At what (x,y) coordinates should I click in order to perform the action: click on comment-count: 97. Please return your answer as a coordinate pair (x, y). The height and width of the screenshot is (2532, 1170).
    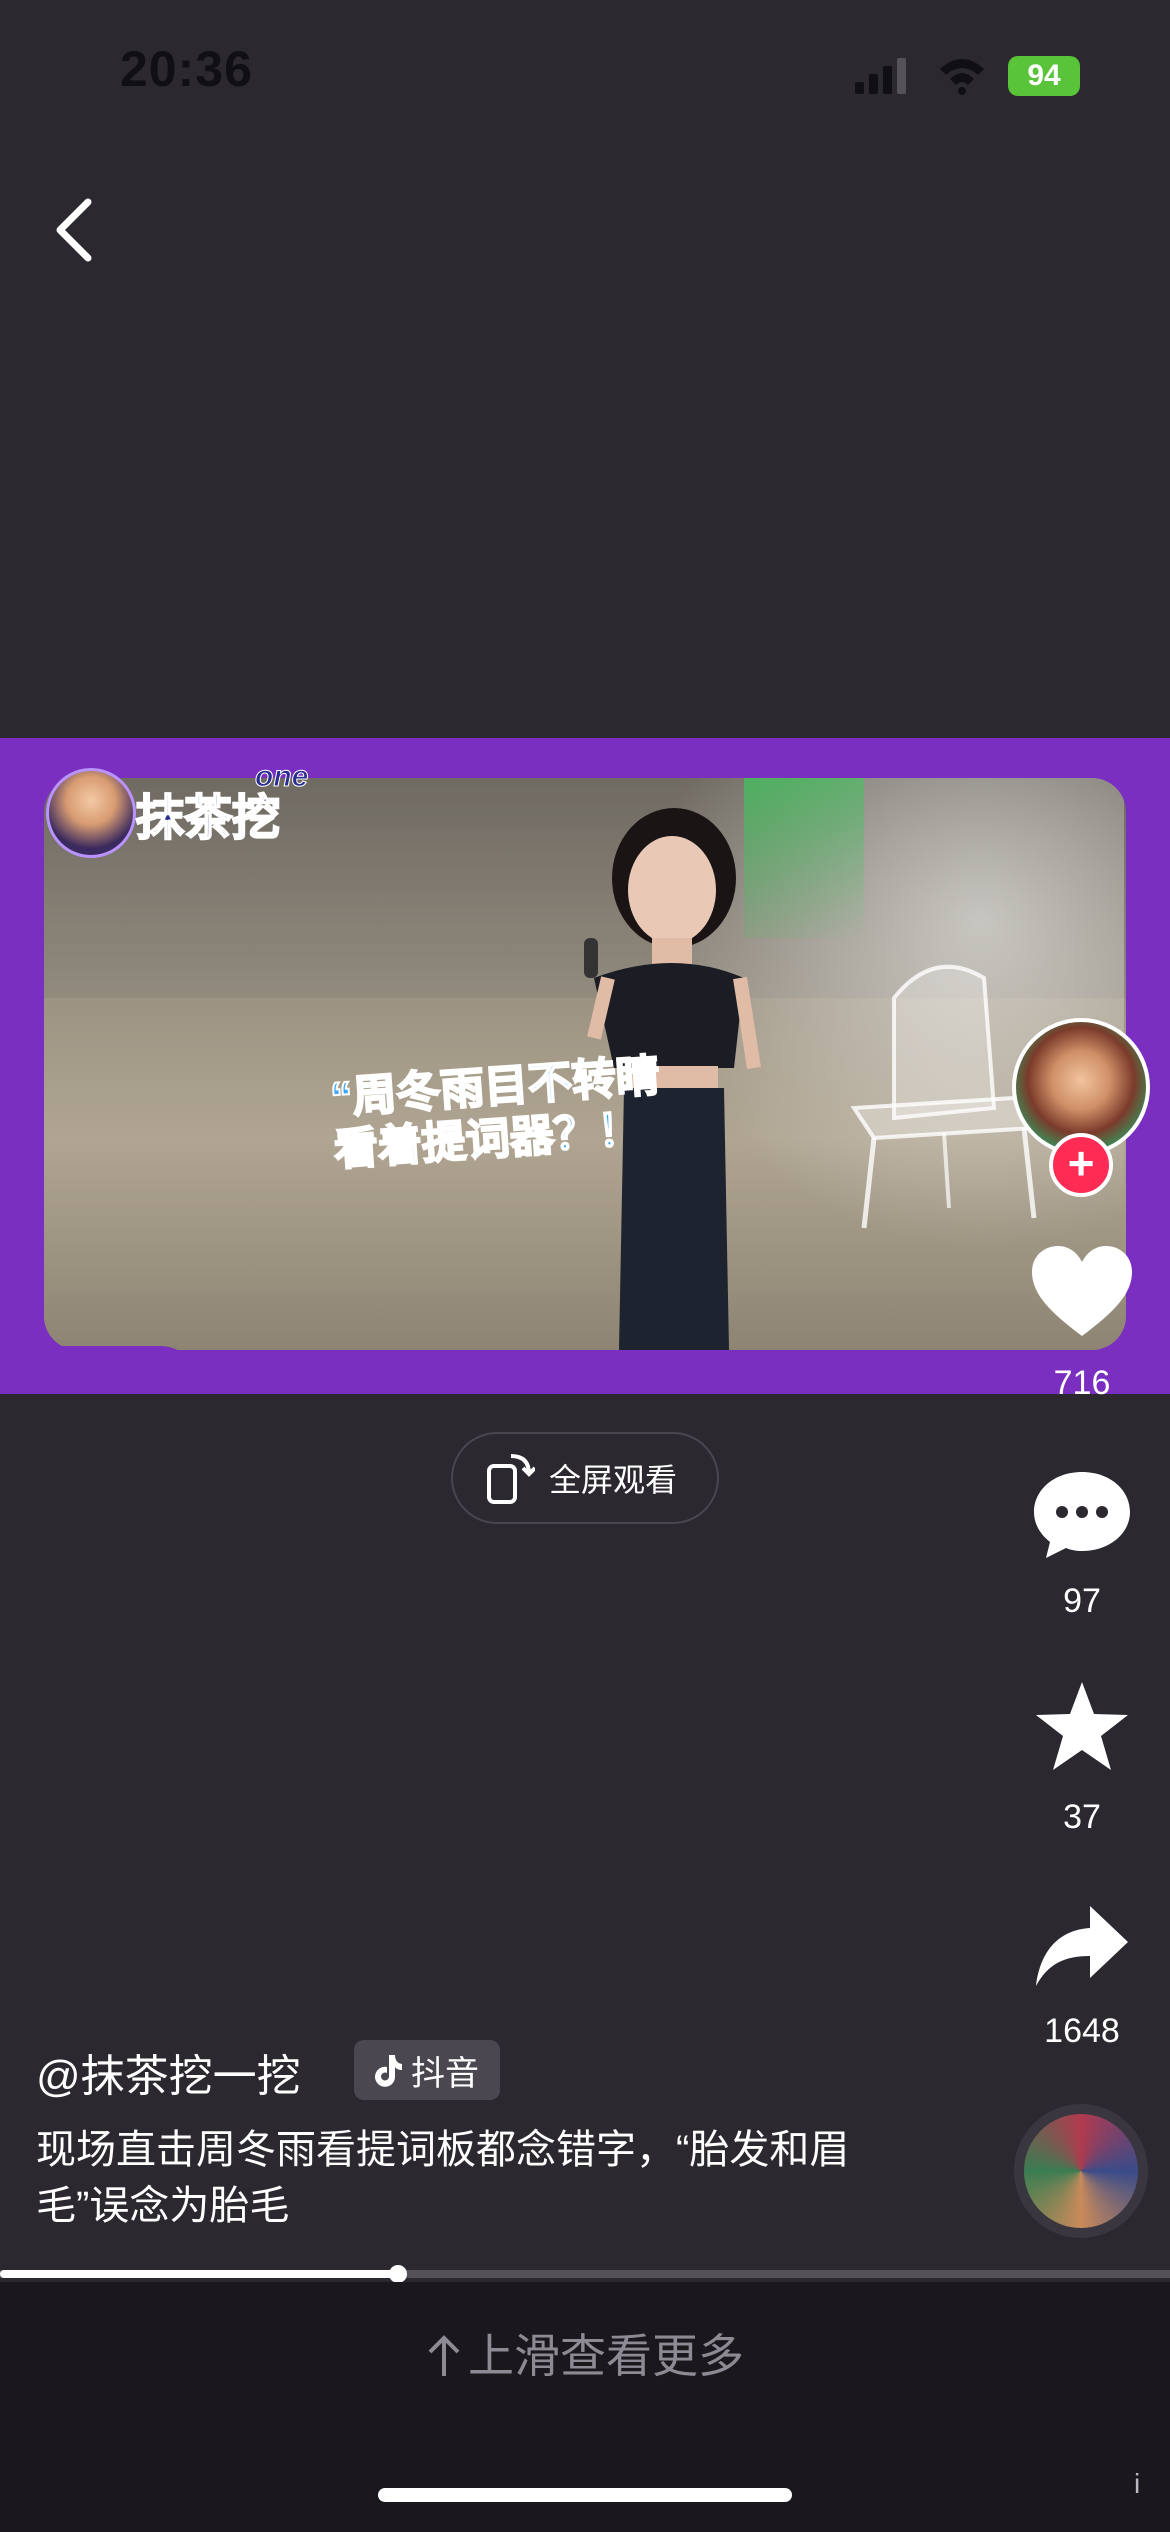
    Looking at the image, I should click on (1082, 1601).